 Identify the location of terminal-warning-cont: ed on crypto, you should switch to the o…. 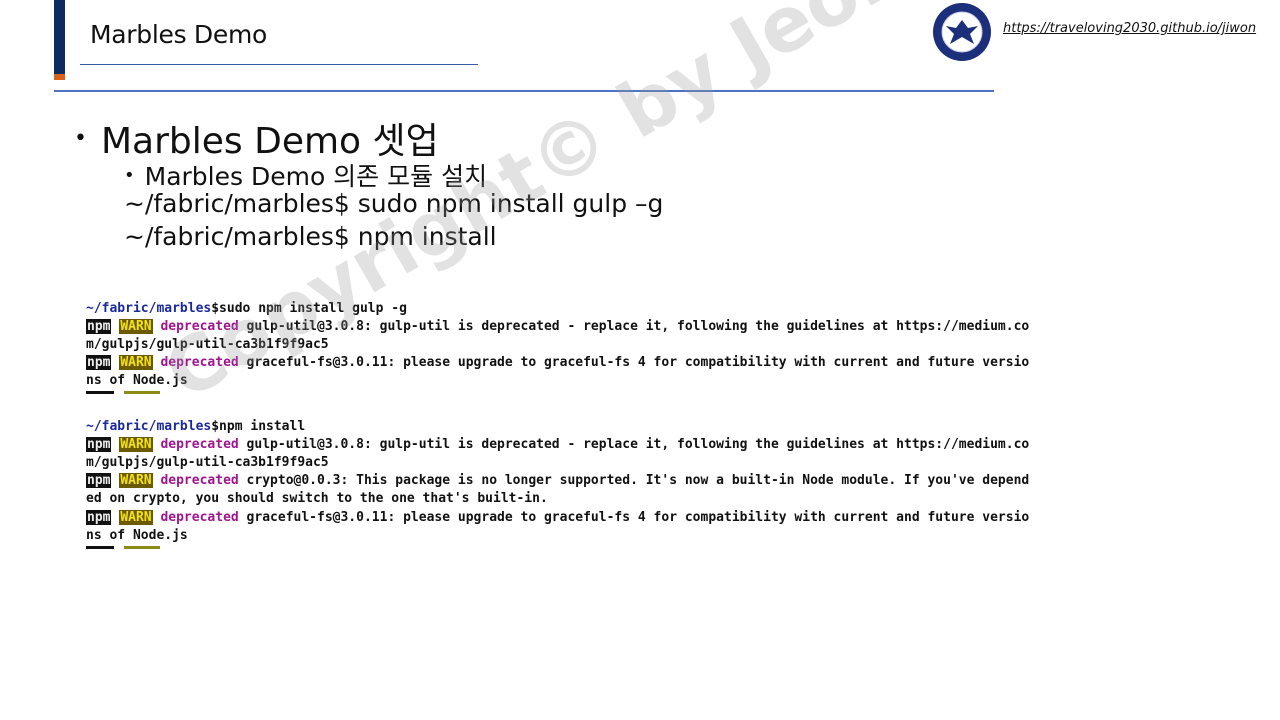
(317, 498).